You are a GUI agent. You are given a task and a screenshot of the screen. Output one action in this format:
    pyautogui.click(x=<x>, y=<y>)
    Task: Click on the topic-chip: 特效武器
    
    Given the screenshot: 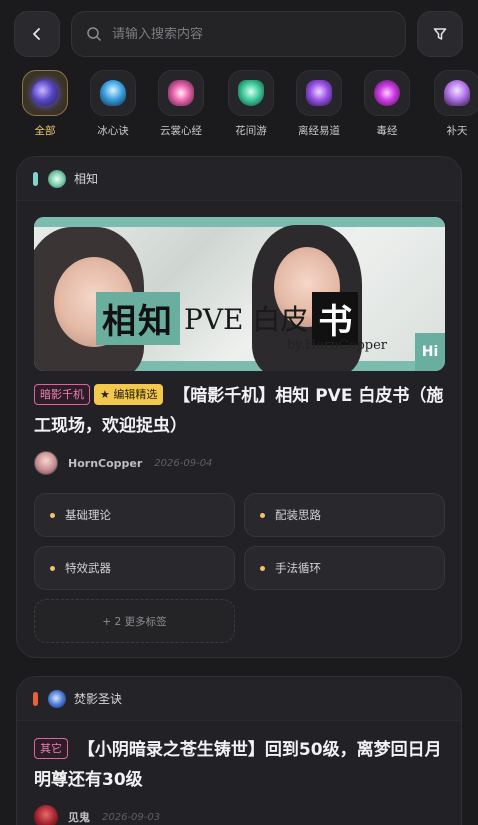 What is the action you would take?
    pyautogui.click(x=134, y=568)
    